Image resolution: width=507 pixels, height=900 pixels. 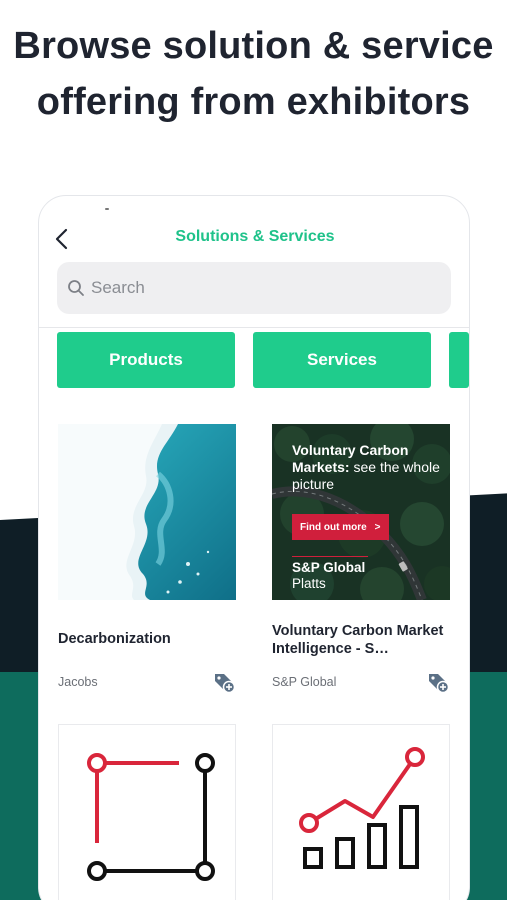 What do you see at coordinates (459, 360) in the screenshot?
I see `tab-more` at bounding box center [459, 360].